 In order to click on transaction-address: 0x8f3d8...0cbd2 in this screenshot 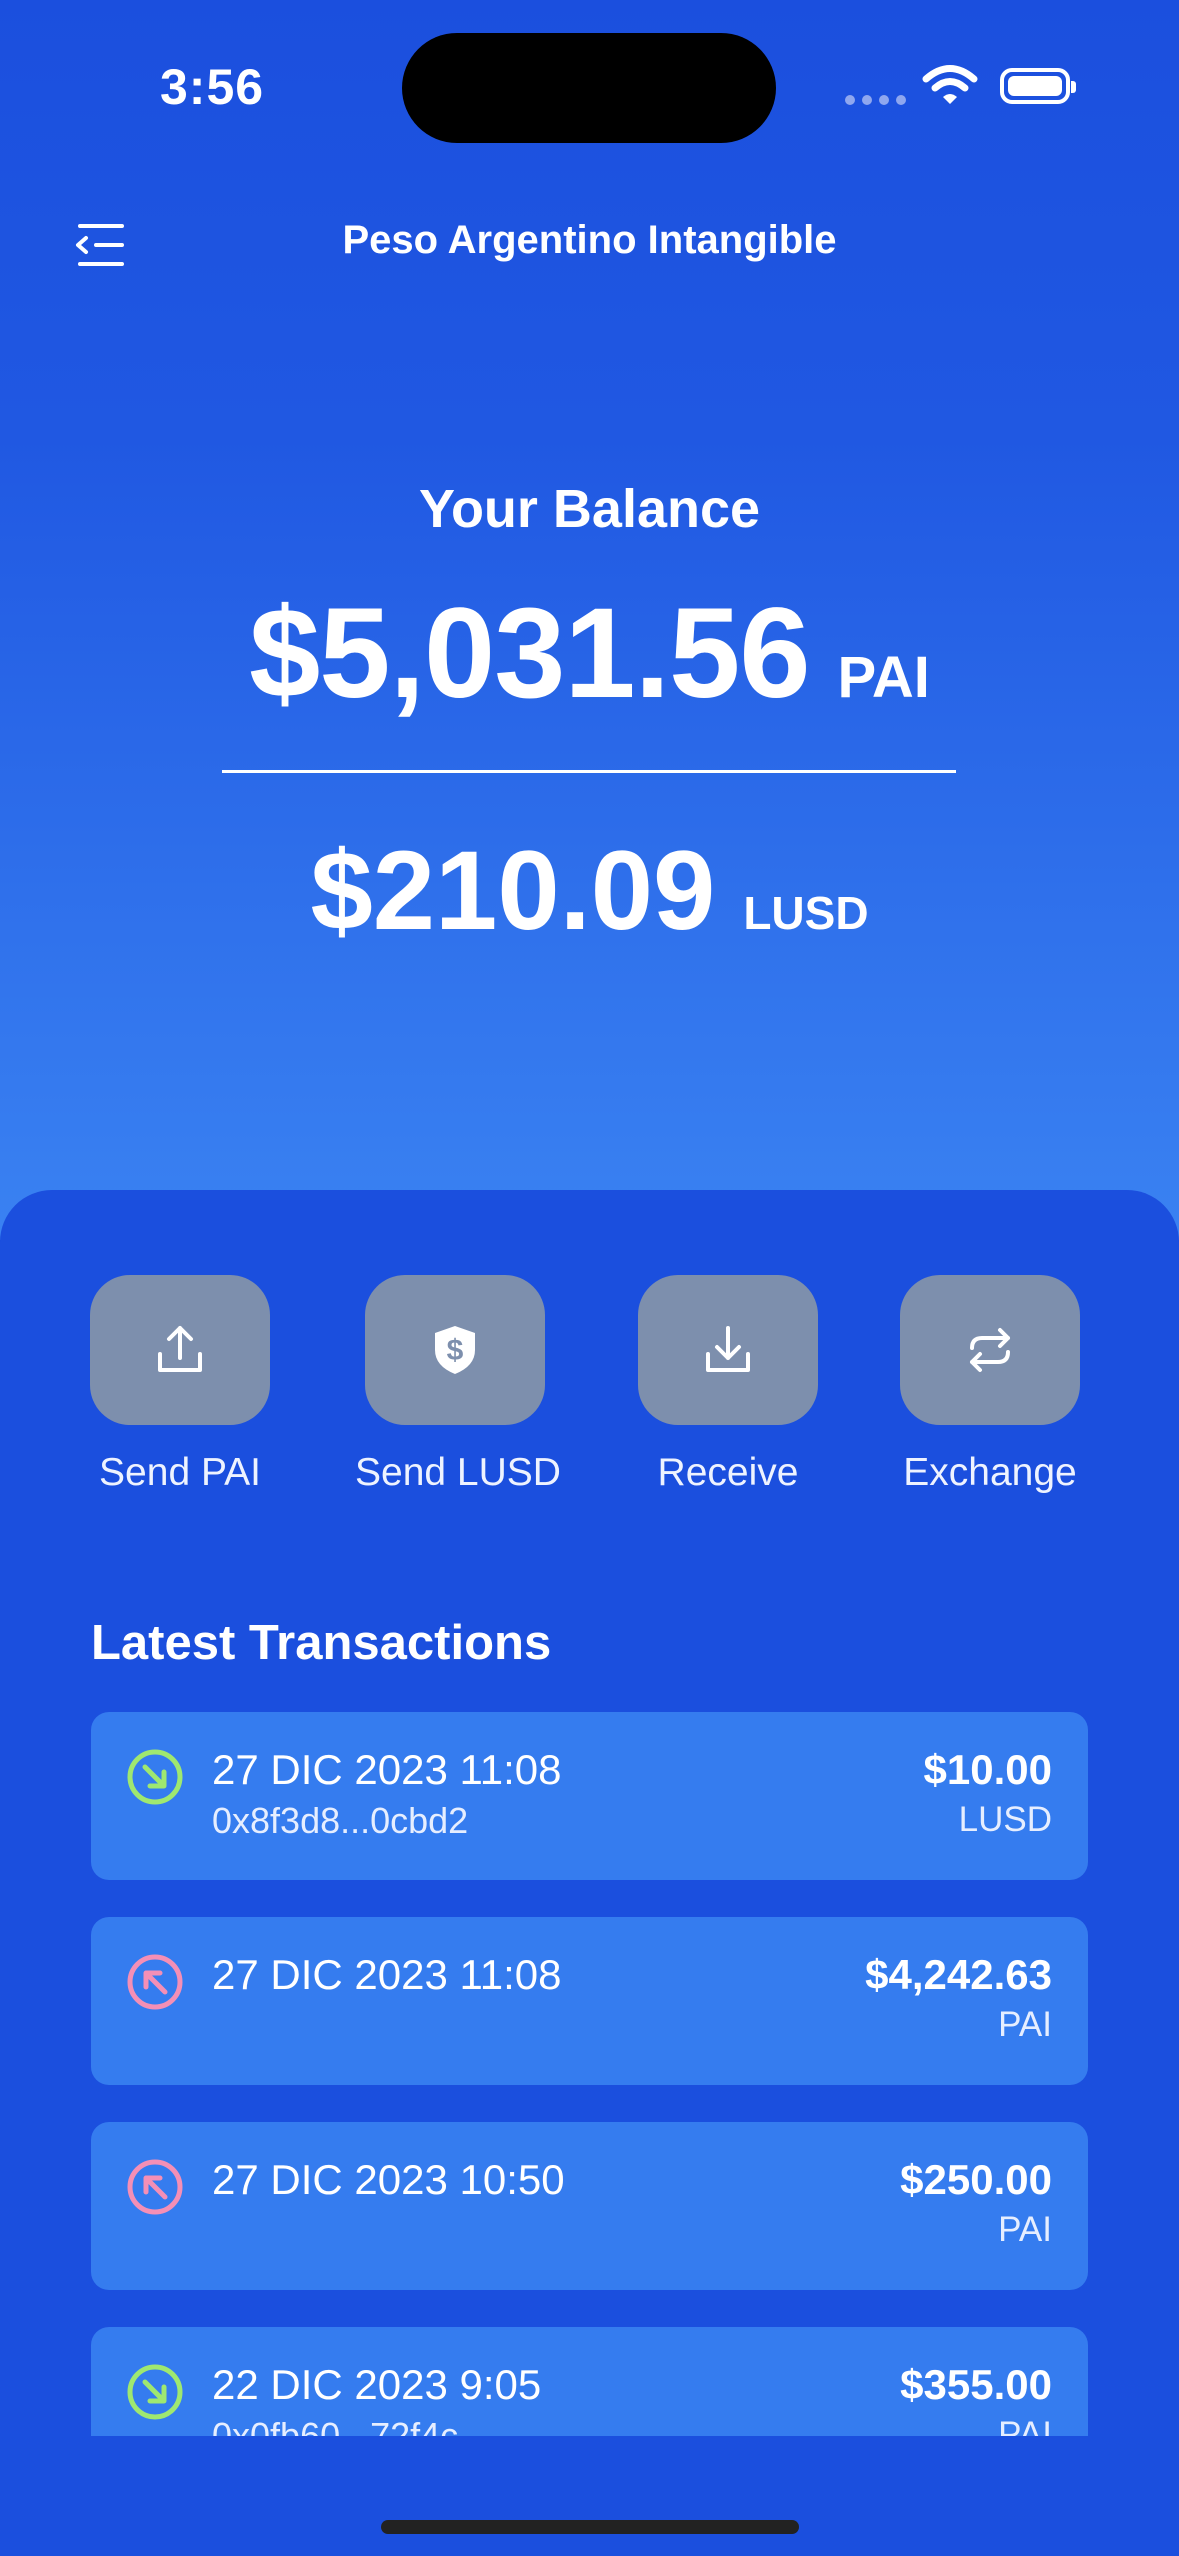, I will do `click(340, 1820)`.